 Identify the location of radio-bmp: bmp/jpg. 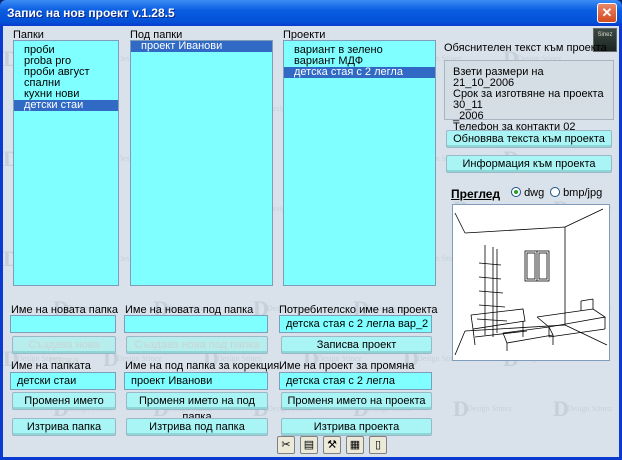
(576, 193).